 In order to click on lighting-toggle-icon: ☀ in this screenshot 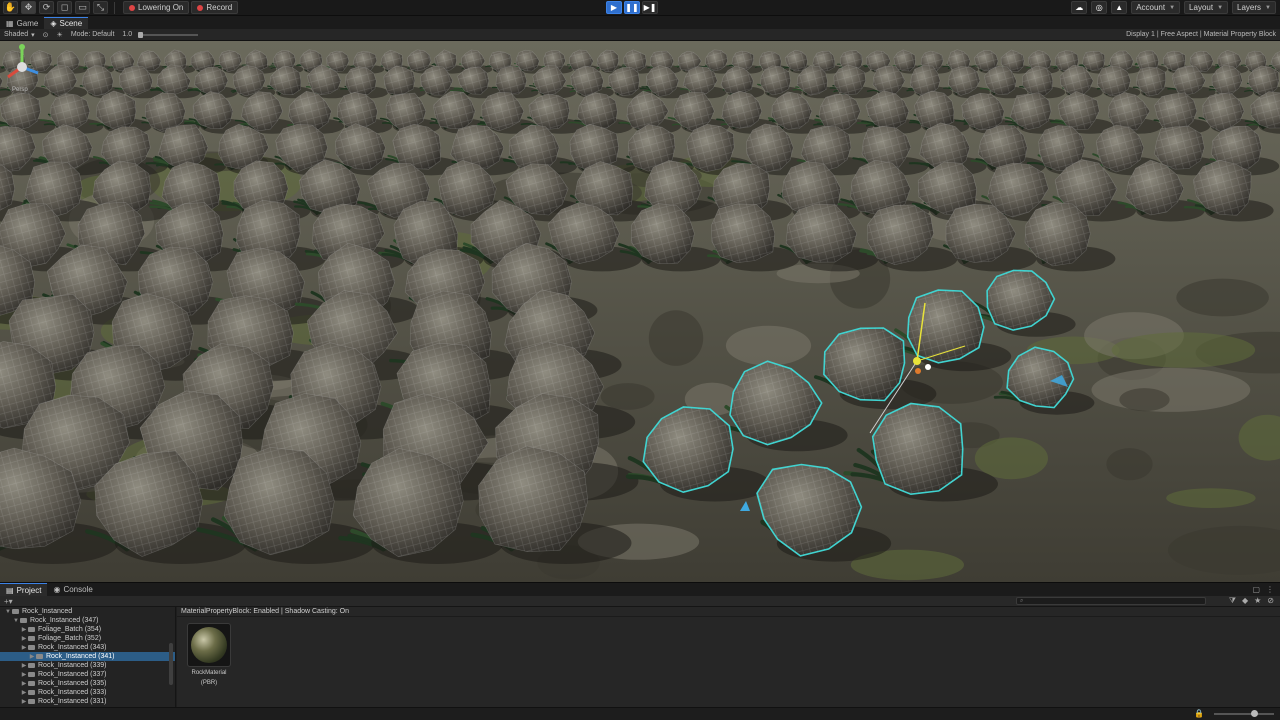, I will do `click(60, 35)`.